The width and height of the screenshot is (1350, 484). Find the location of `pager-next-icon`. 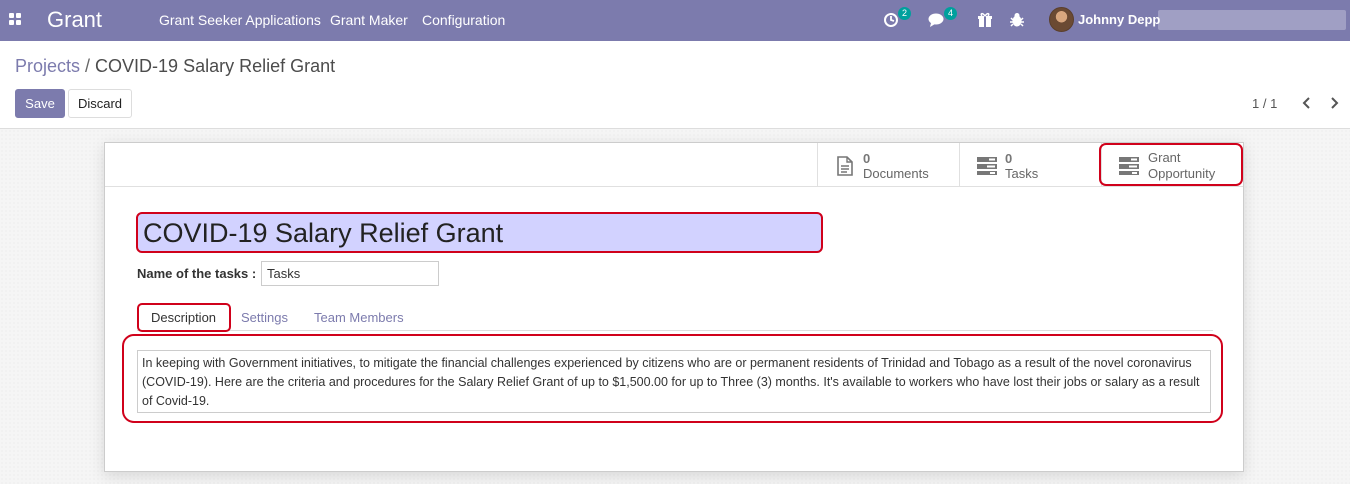

pager-next-icon is located at coordinates (1334, 103).